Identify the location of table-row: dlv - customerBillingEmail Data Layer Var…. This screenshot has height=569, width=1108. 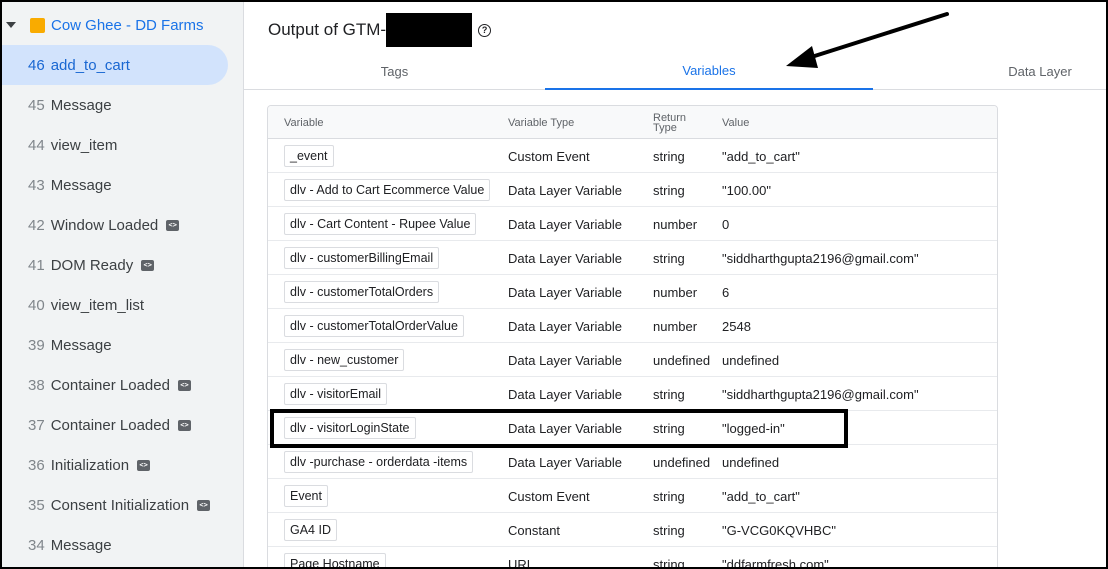
(632, 258).